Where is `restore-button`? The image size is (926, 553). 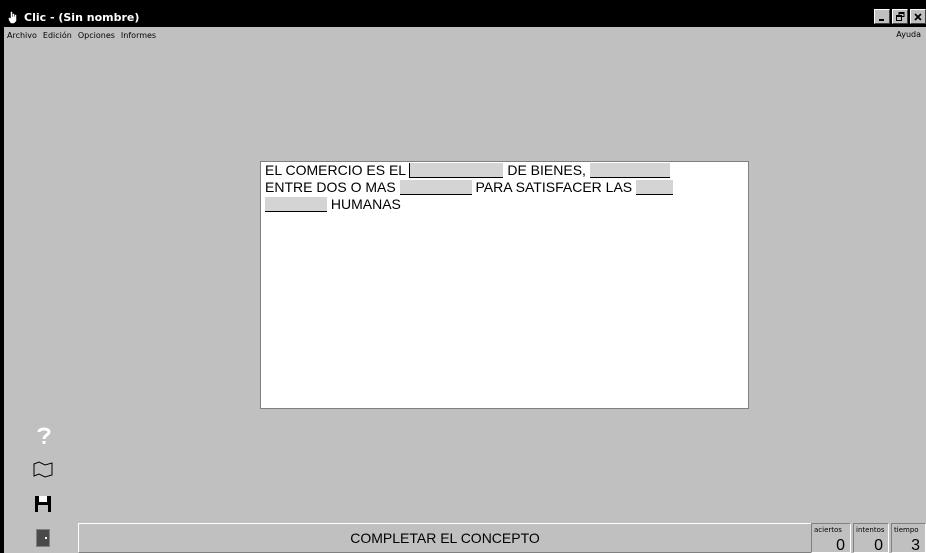 restore-button is located at coordinates (900, 16).